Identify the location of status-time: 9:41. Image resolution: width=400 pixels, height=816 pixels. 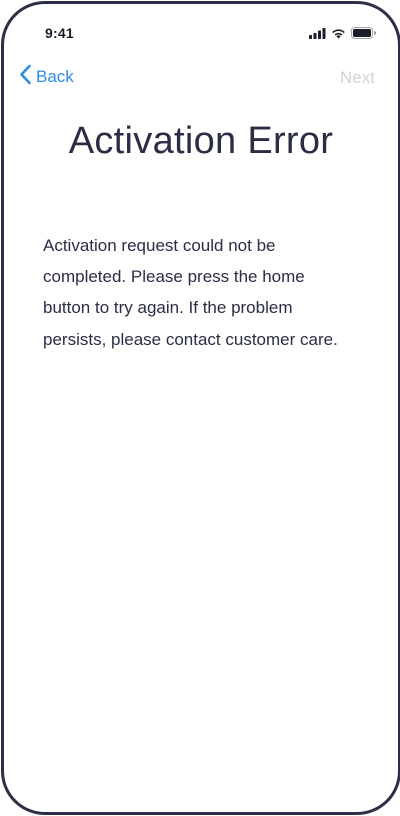
(59, 33).